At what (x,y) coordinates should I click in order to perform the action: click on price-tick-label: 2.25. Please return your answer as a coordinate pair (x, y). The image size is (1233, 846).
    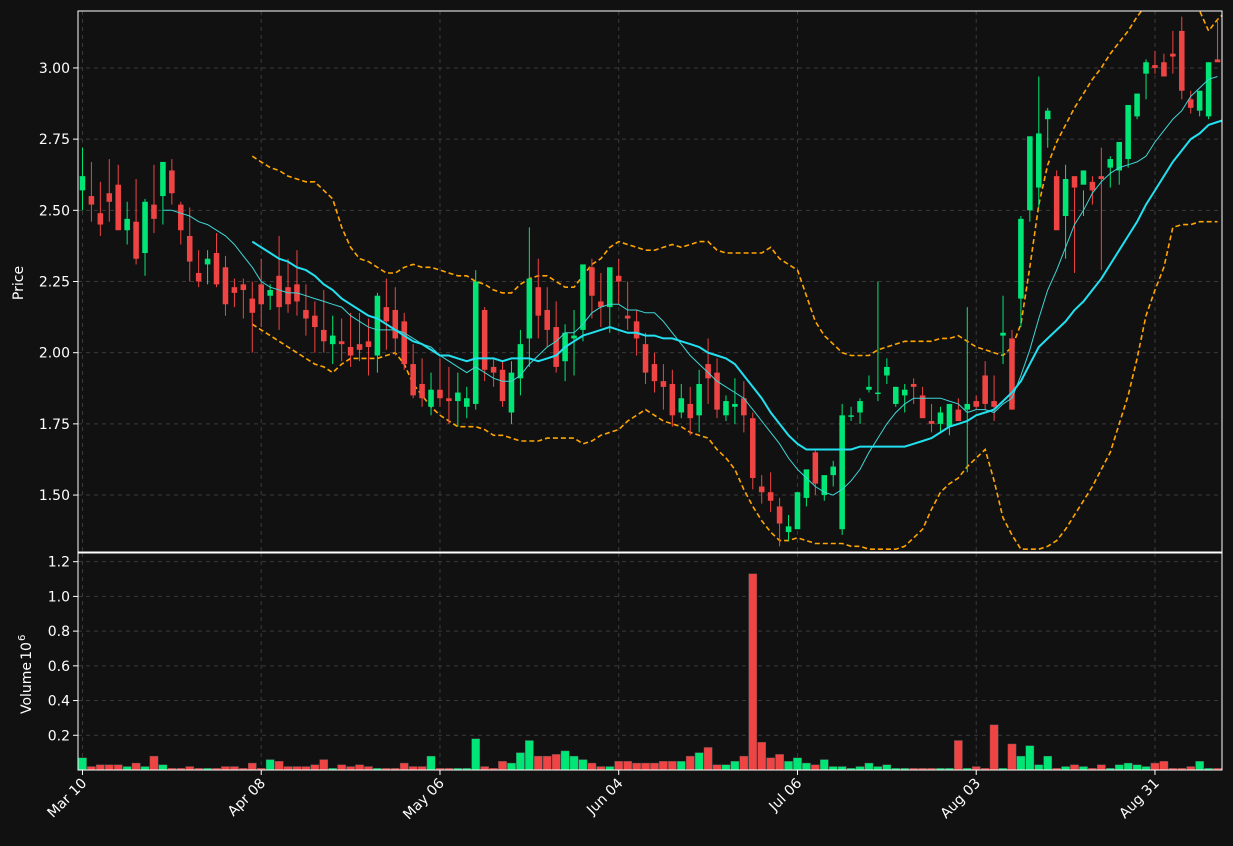
    Looking at the image, I should click on (54, 283).